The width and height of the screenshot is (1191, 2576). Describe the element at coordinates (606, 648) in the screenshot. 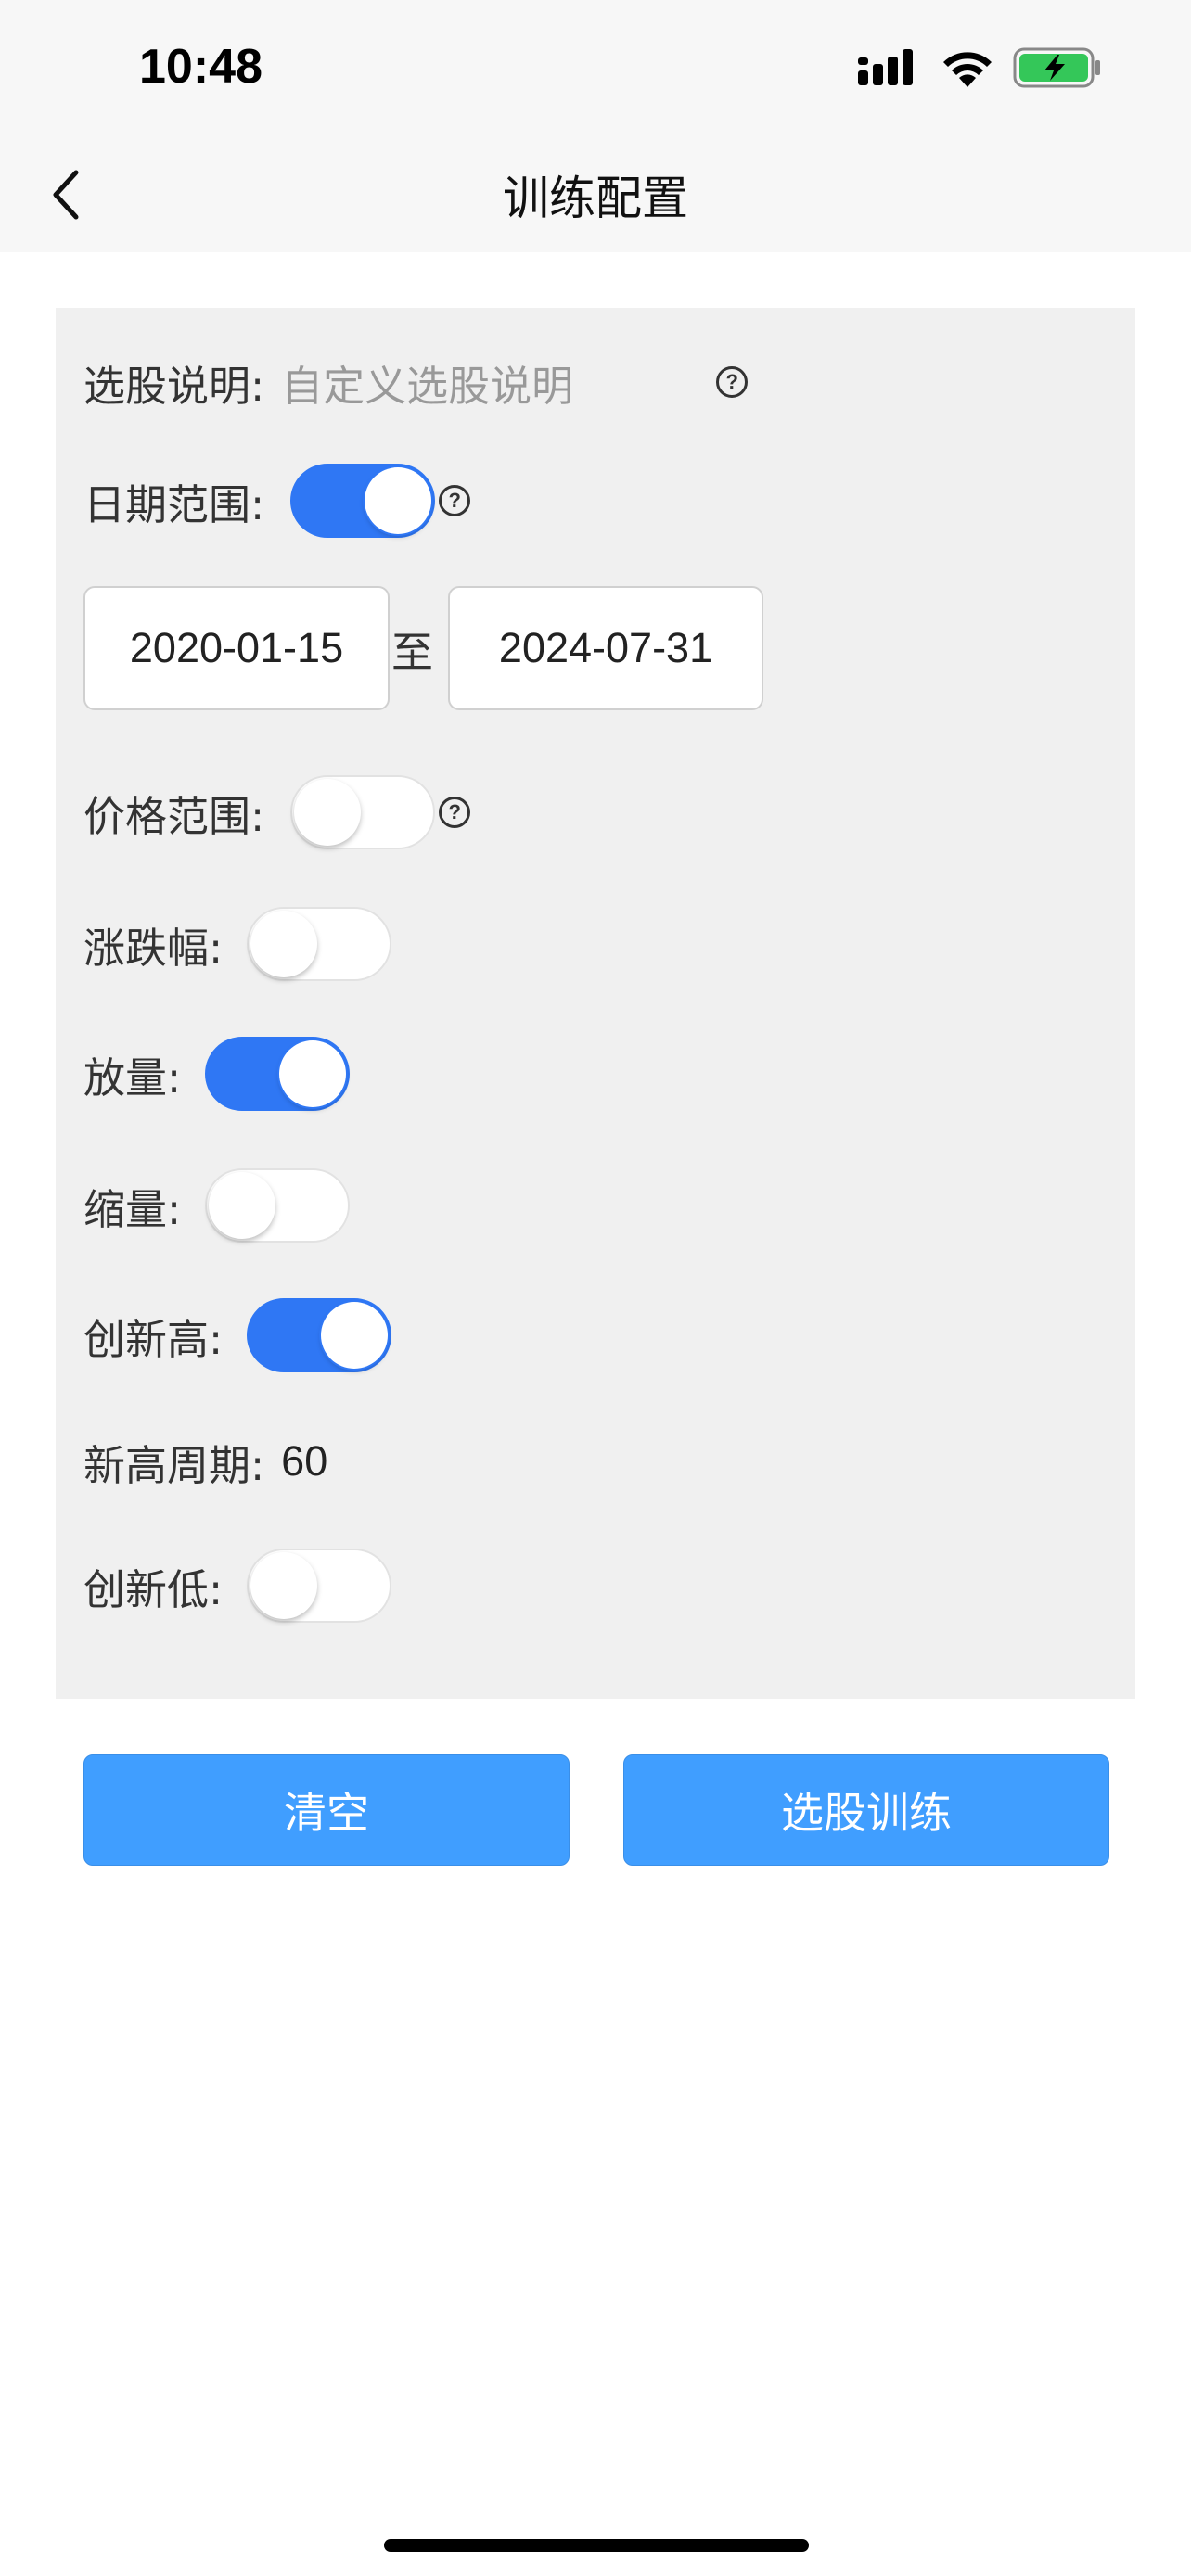

I see `end-date-input: 2024-07-31` at that location.